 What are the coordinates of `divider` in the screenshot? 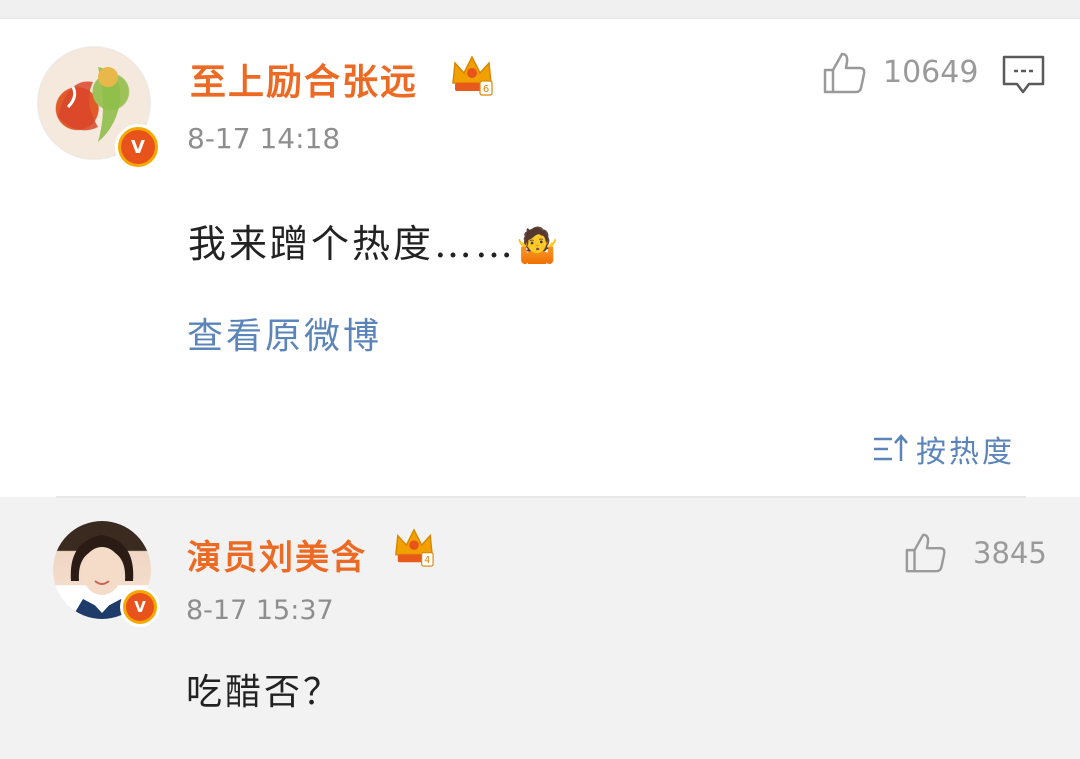 It's located at (541, 497).